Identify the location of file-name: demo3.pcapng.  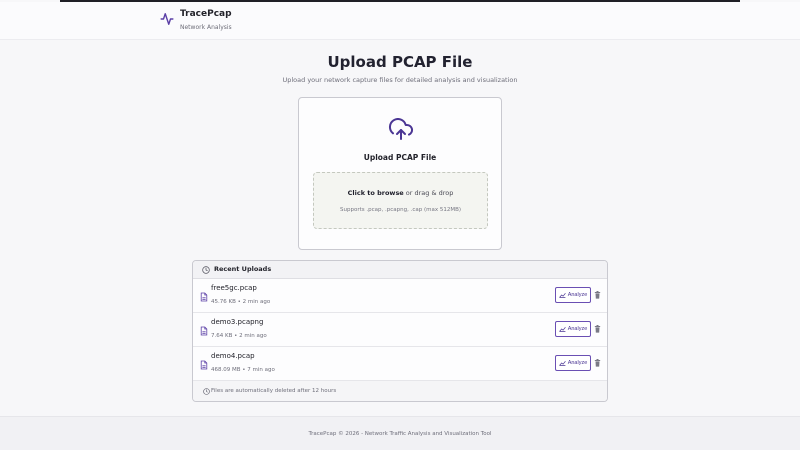
(237, 322).